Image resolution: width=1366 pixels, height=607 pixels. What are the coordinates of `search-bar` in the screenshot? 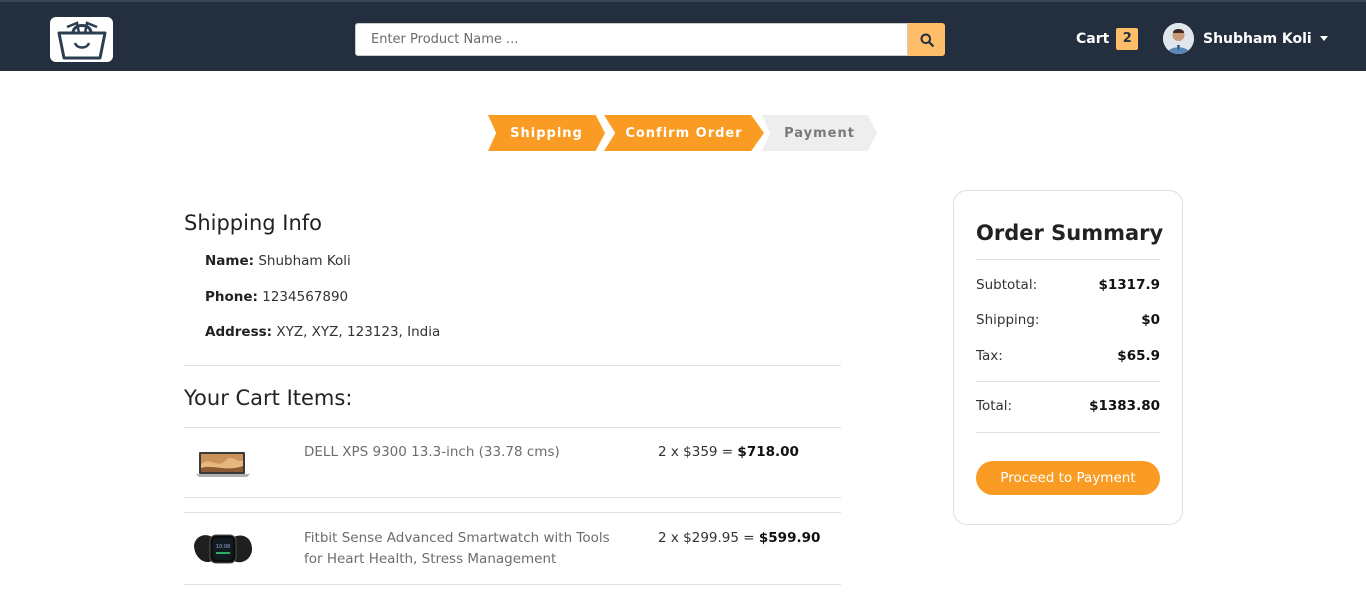 It's located at (650, 39).